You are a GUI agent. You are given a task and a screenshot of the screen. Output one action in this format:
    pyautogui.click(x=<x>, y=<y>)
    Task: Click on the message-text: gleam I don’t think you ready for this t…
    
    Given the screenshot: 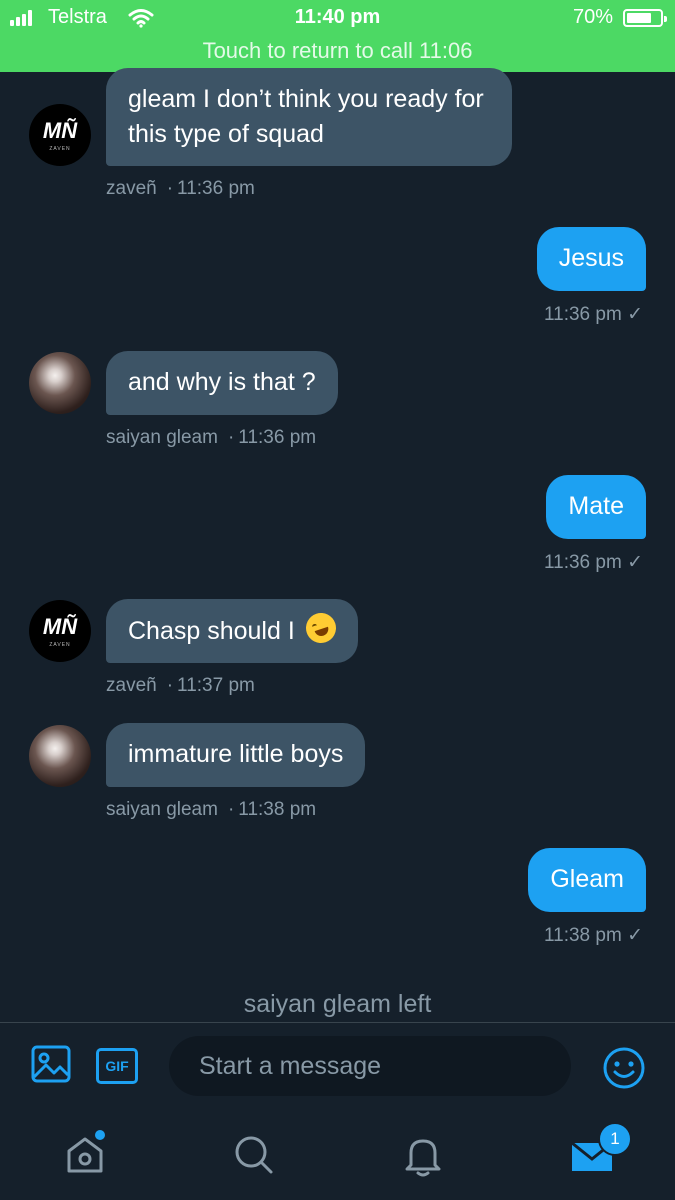 What is the action you would take?
    pyautogui.click(x=306, y=116)
    